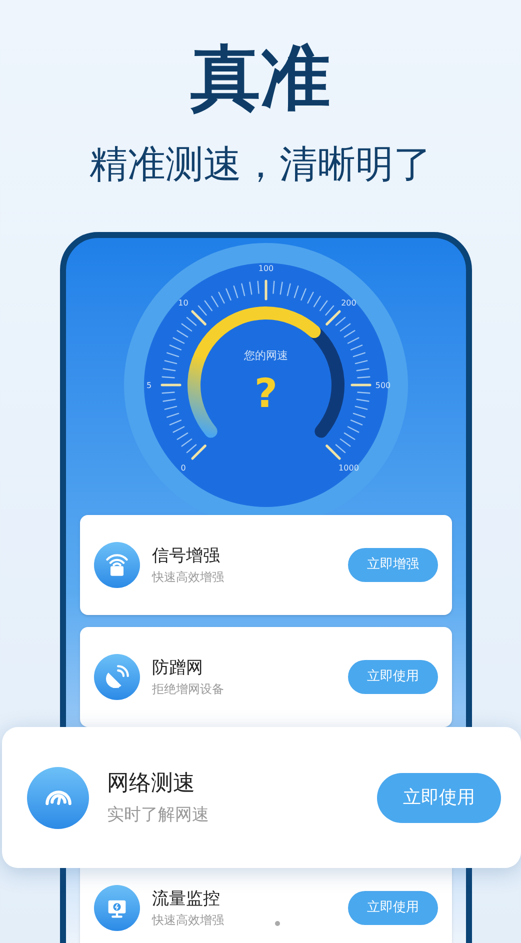 The image size is (521, 943). I want to click on scale-label: 500, so click(383, 385).